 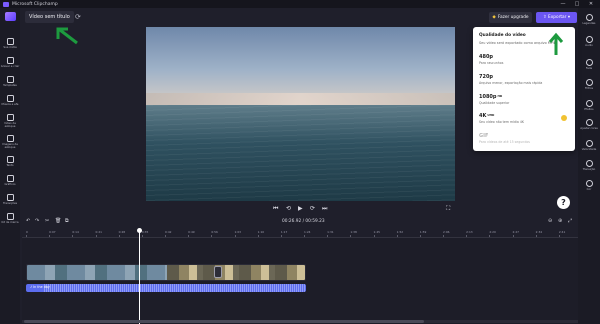 I want to click on title-bar: Microsoft Clipchamp — □ ✕, so click(x=300, y=4).